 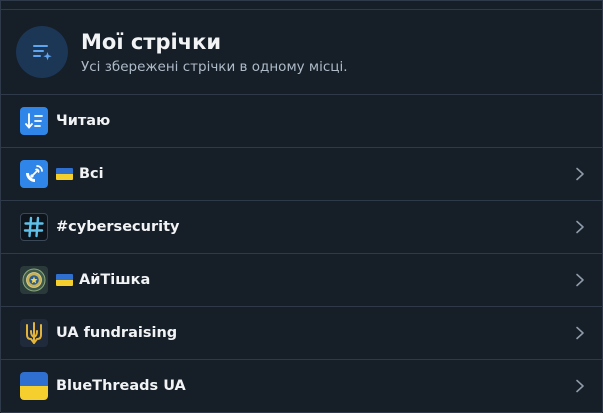 I want to click on feed-item-ua-fundraising: UA fundraising, so click(x=301, y=333).